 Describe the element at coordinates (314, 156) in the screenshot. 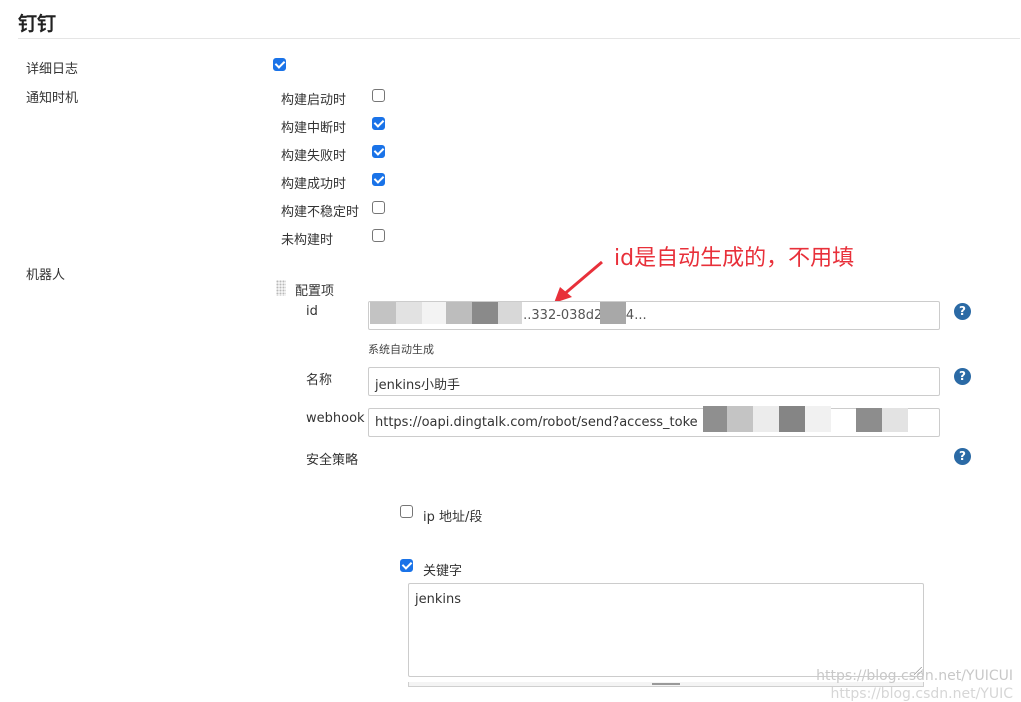

I see `notify-option-label: 构建失败时` at that location.